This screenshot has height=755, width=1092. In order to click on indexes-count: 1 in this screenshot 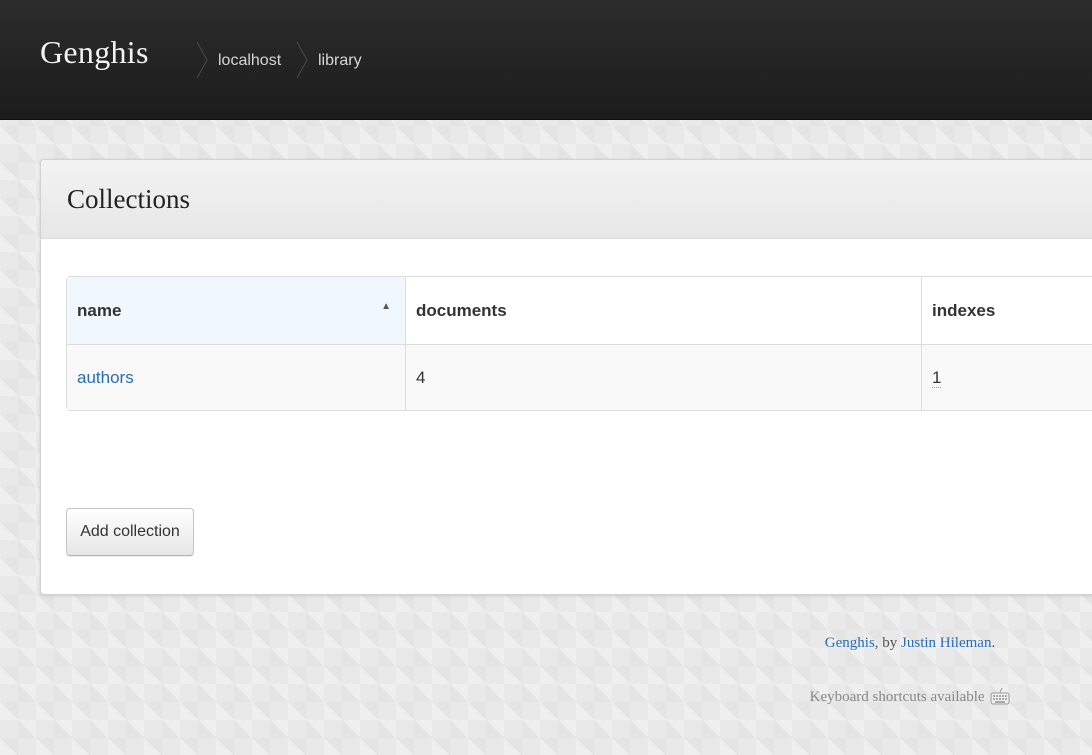, I will do `click(937, 377)`.